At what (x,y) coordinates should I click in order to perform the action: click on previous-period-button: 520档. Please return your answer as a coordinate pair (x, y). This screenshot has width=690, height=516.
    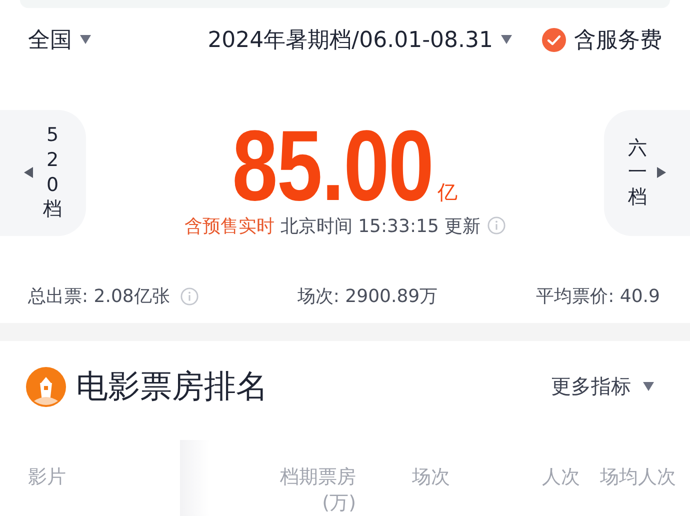
    Looking at the image, I should click on (43, 173).